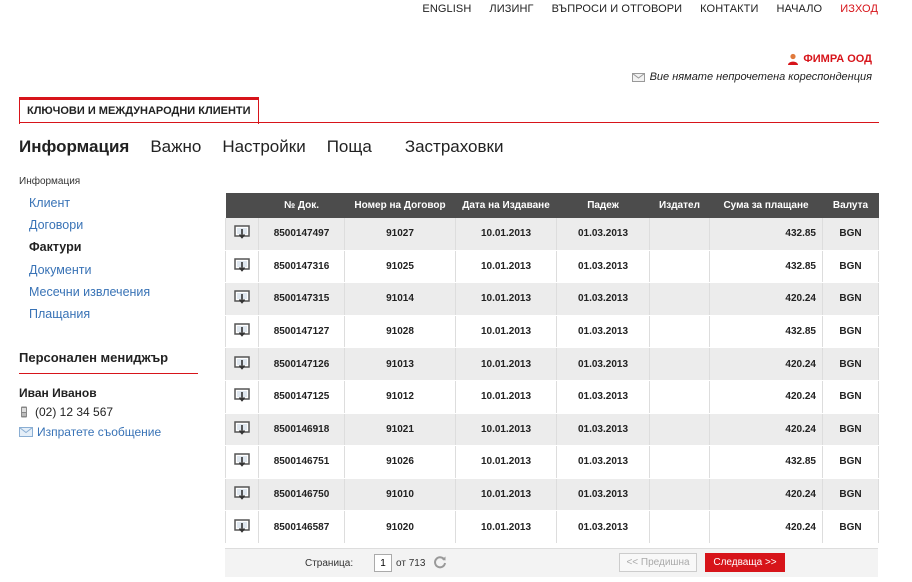 The image size is (912, 582). I want to click on sidebar-item-contracts: Договори, so click(89, 228).